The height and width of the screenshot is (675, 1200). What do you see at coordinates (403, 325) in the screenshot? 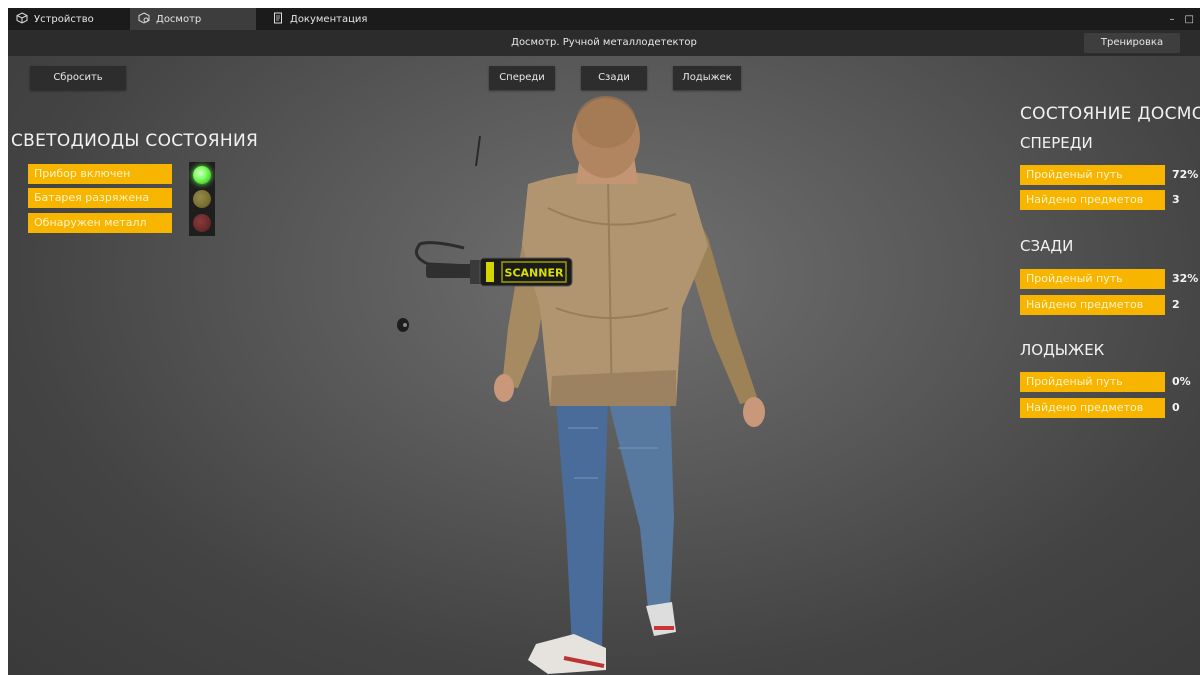
I see `floating-camera-icon` at bounding box center [403, 325].